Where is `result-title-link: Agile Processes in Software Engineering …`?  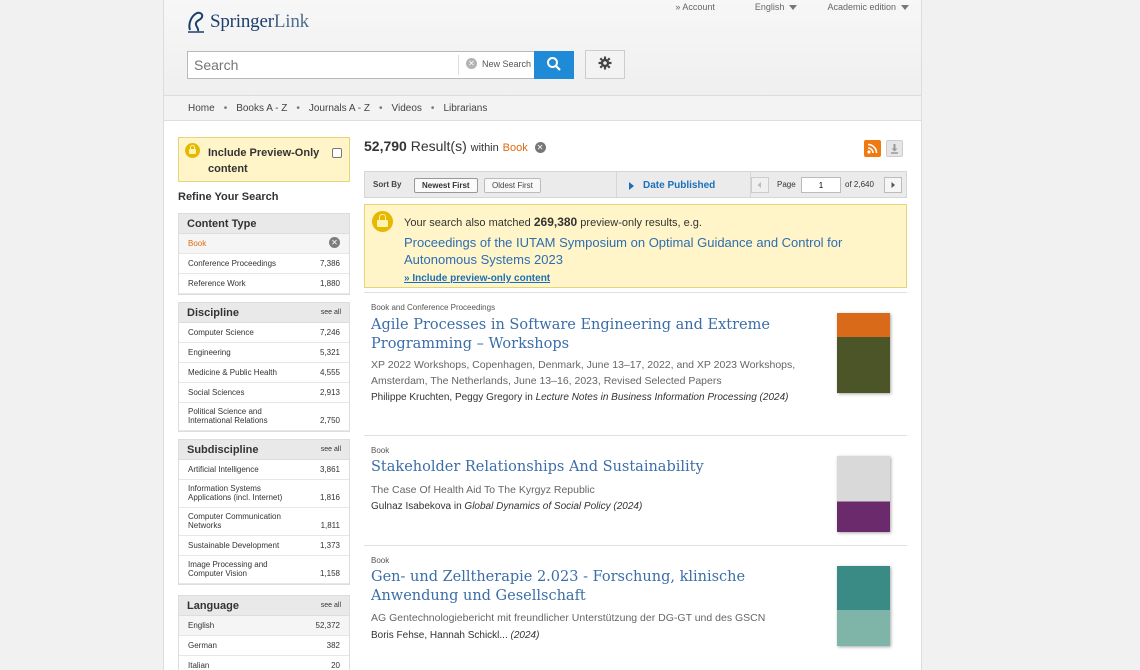 result-title-link: Agile Processes in Software Engineering … is located at coordinates (591, 335).